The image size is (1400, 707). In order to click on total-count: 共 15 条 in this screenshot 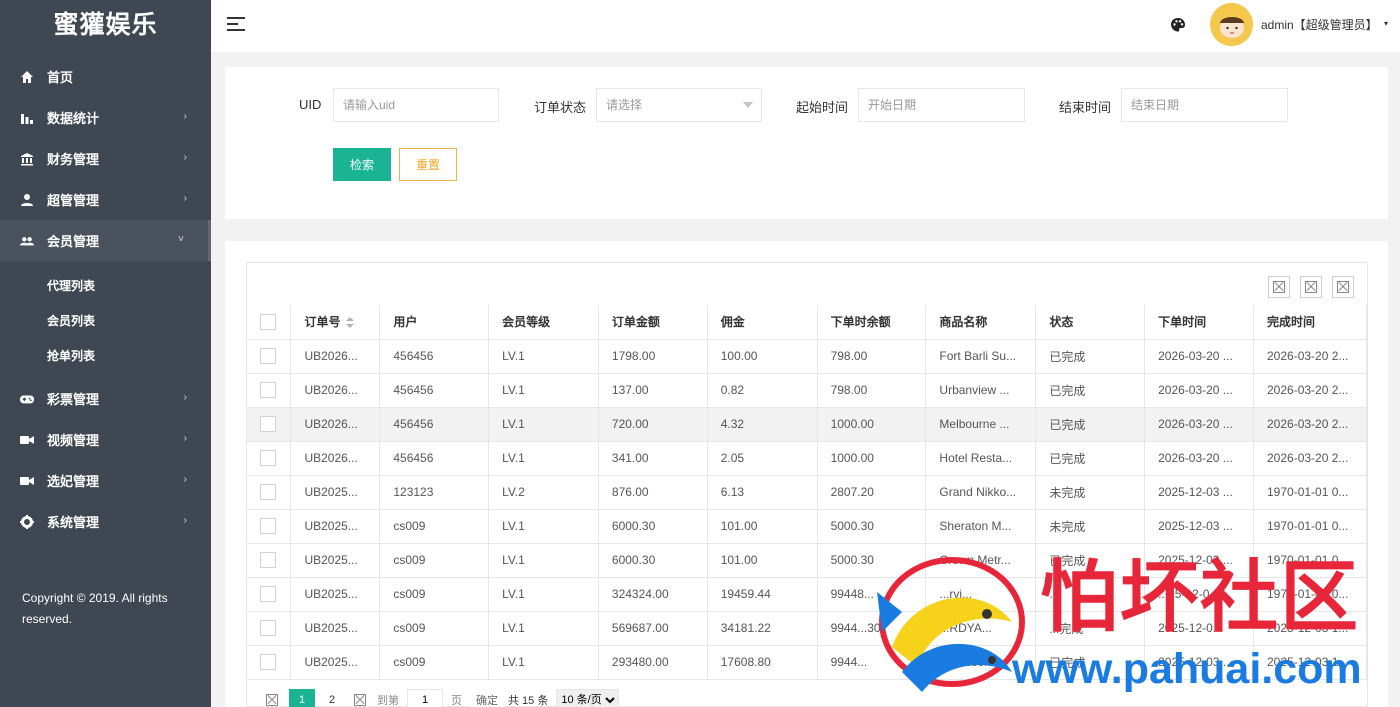, I will do `click(528, 701)`.